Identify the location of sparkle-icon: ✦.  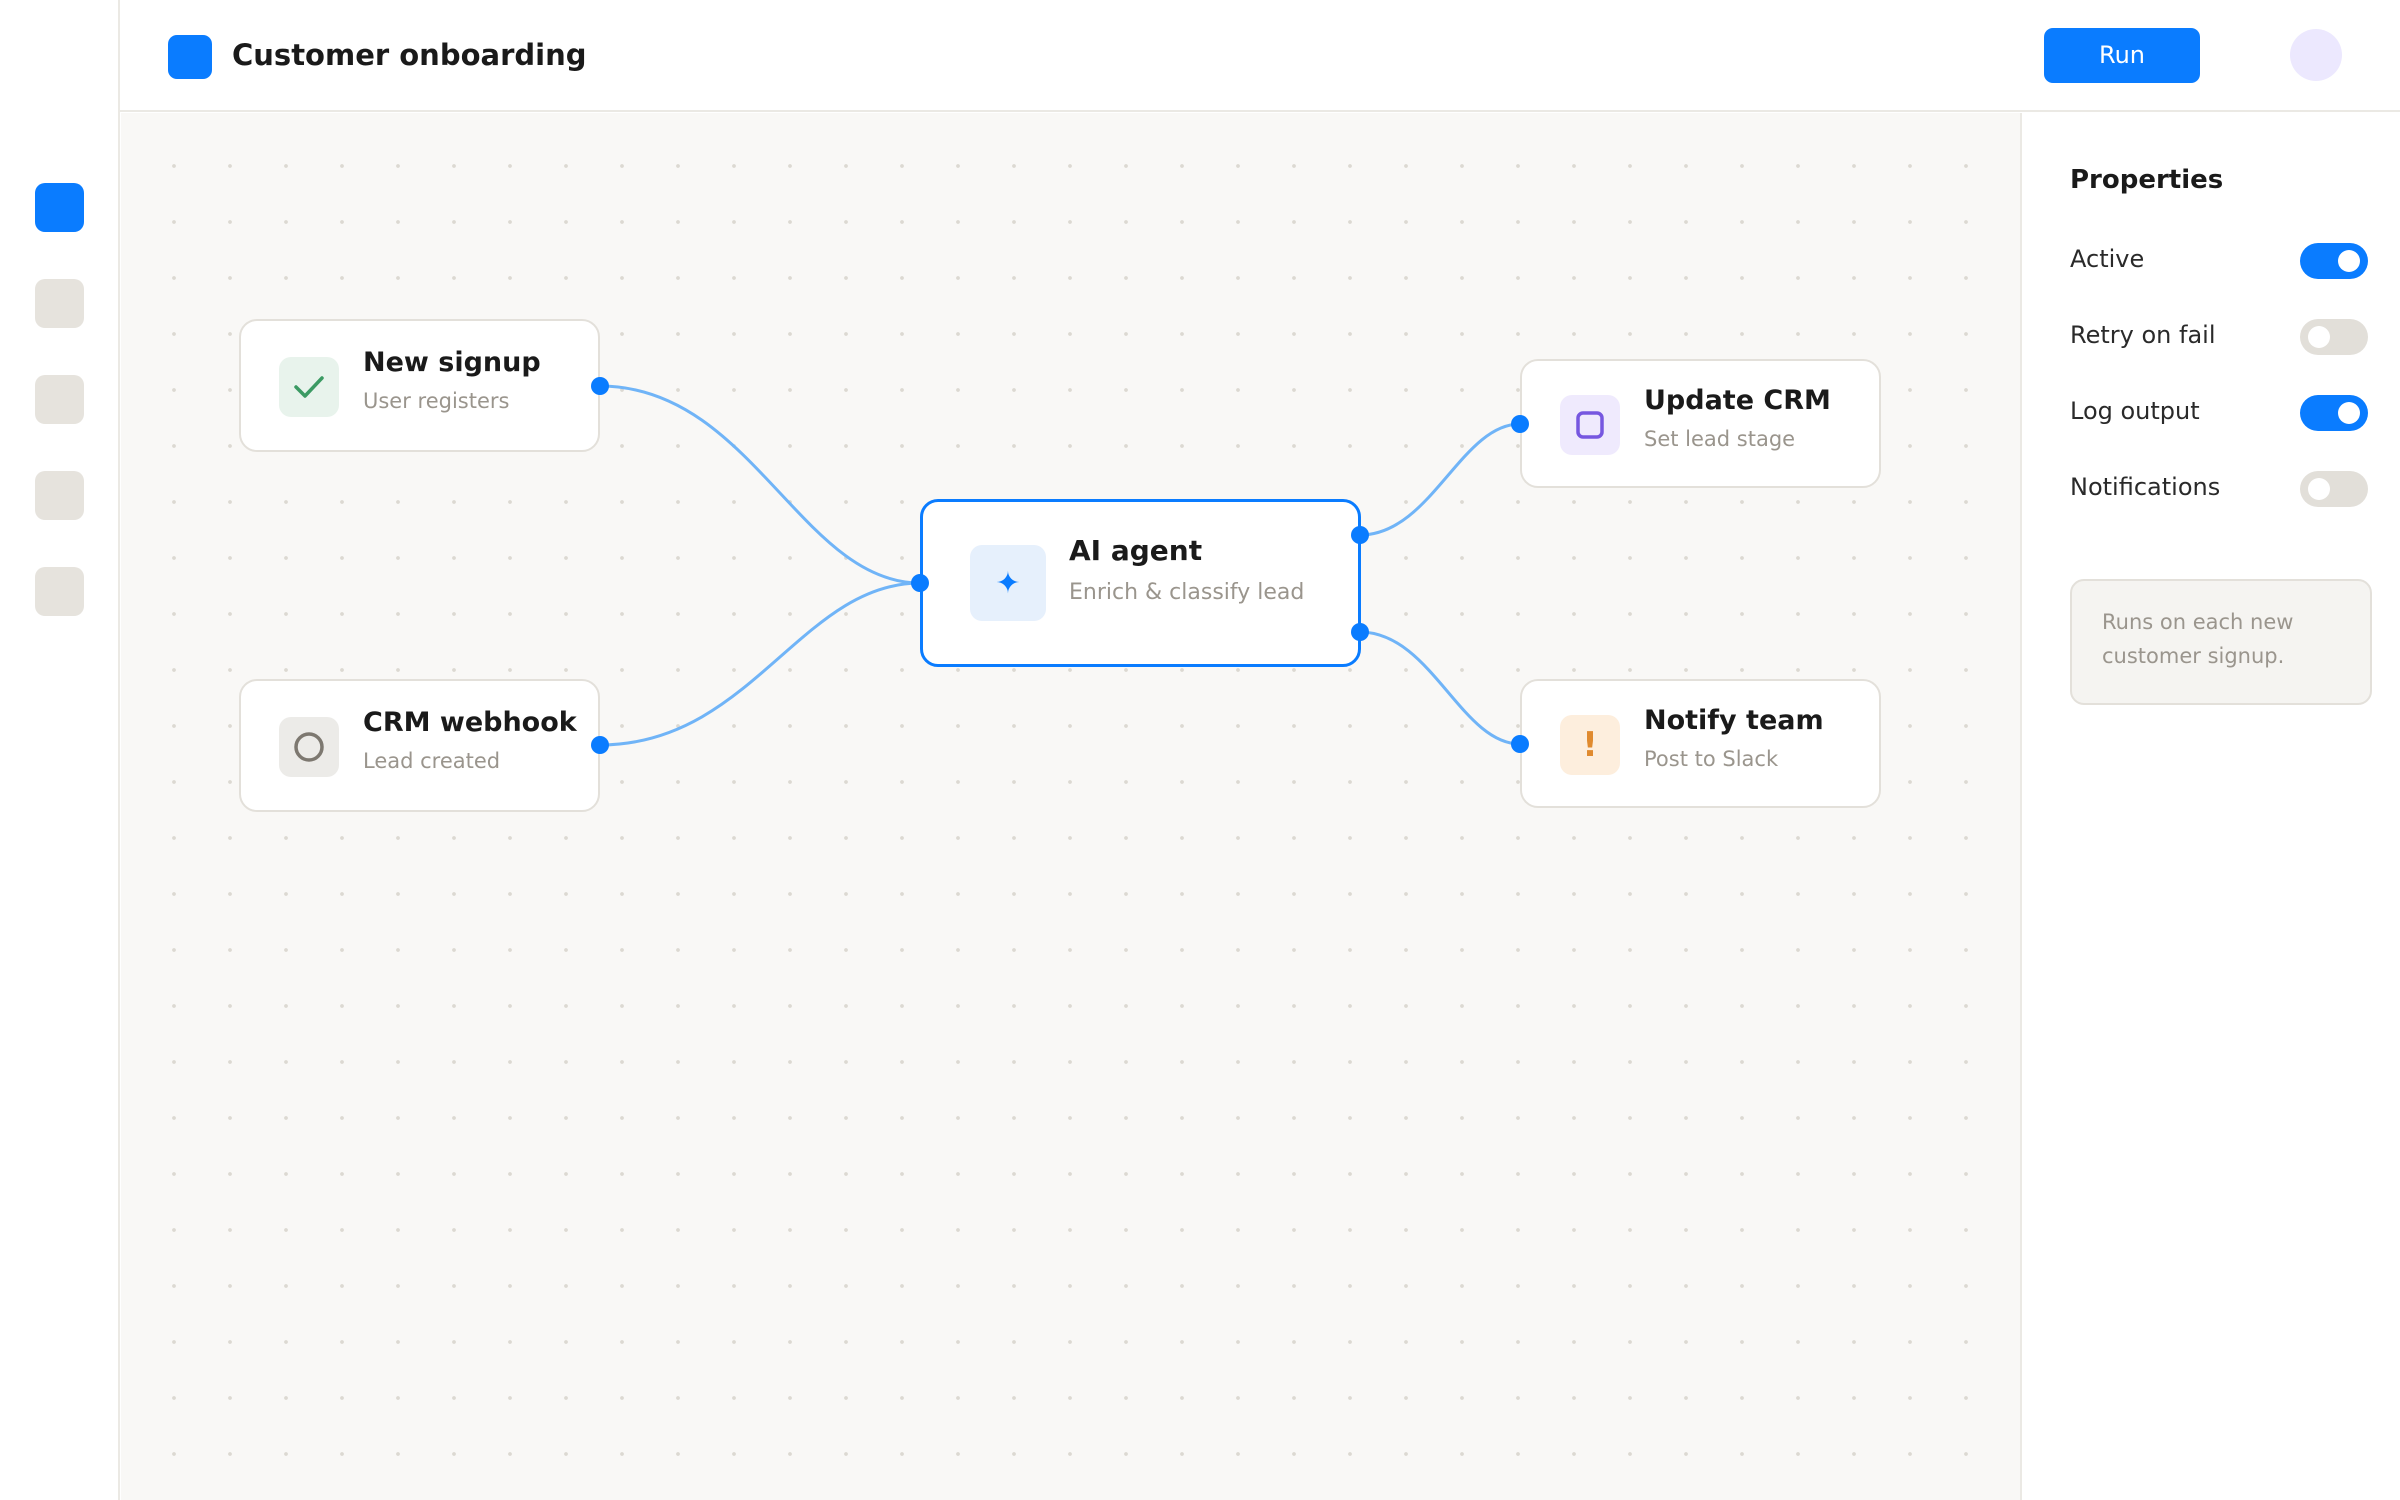
(1008, 583).